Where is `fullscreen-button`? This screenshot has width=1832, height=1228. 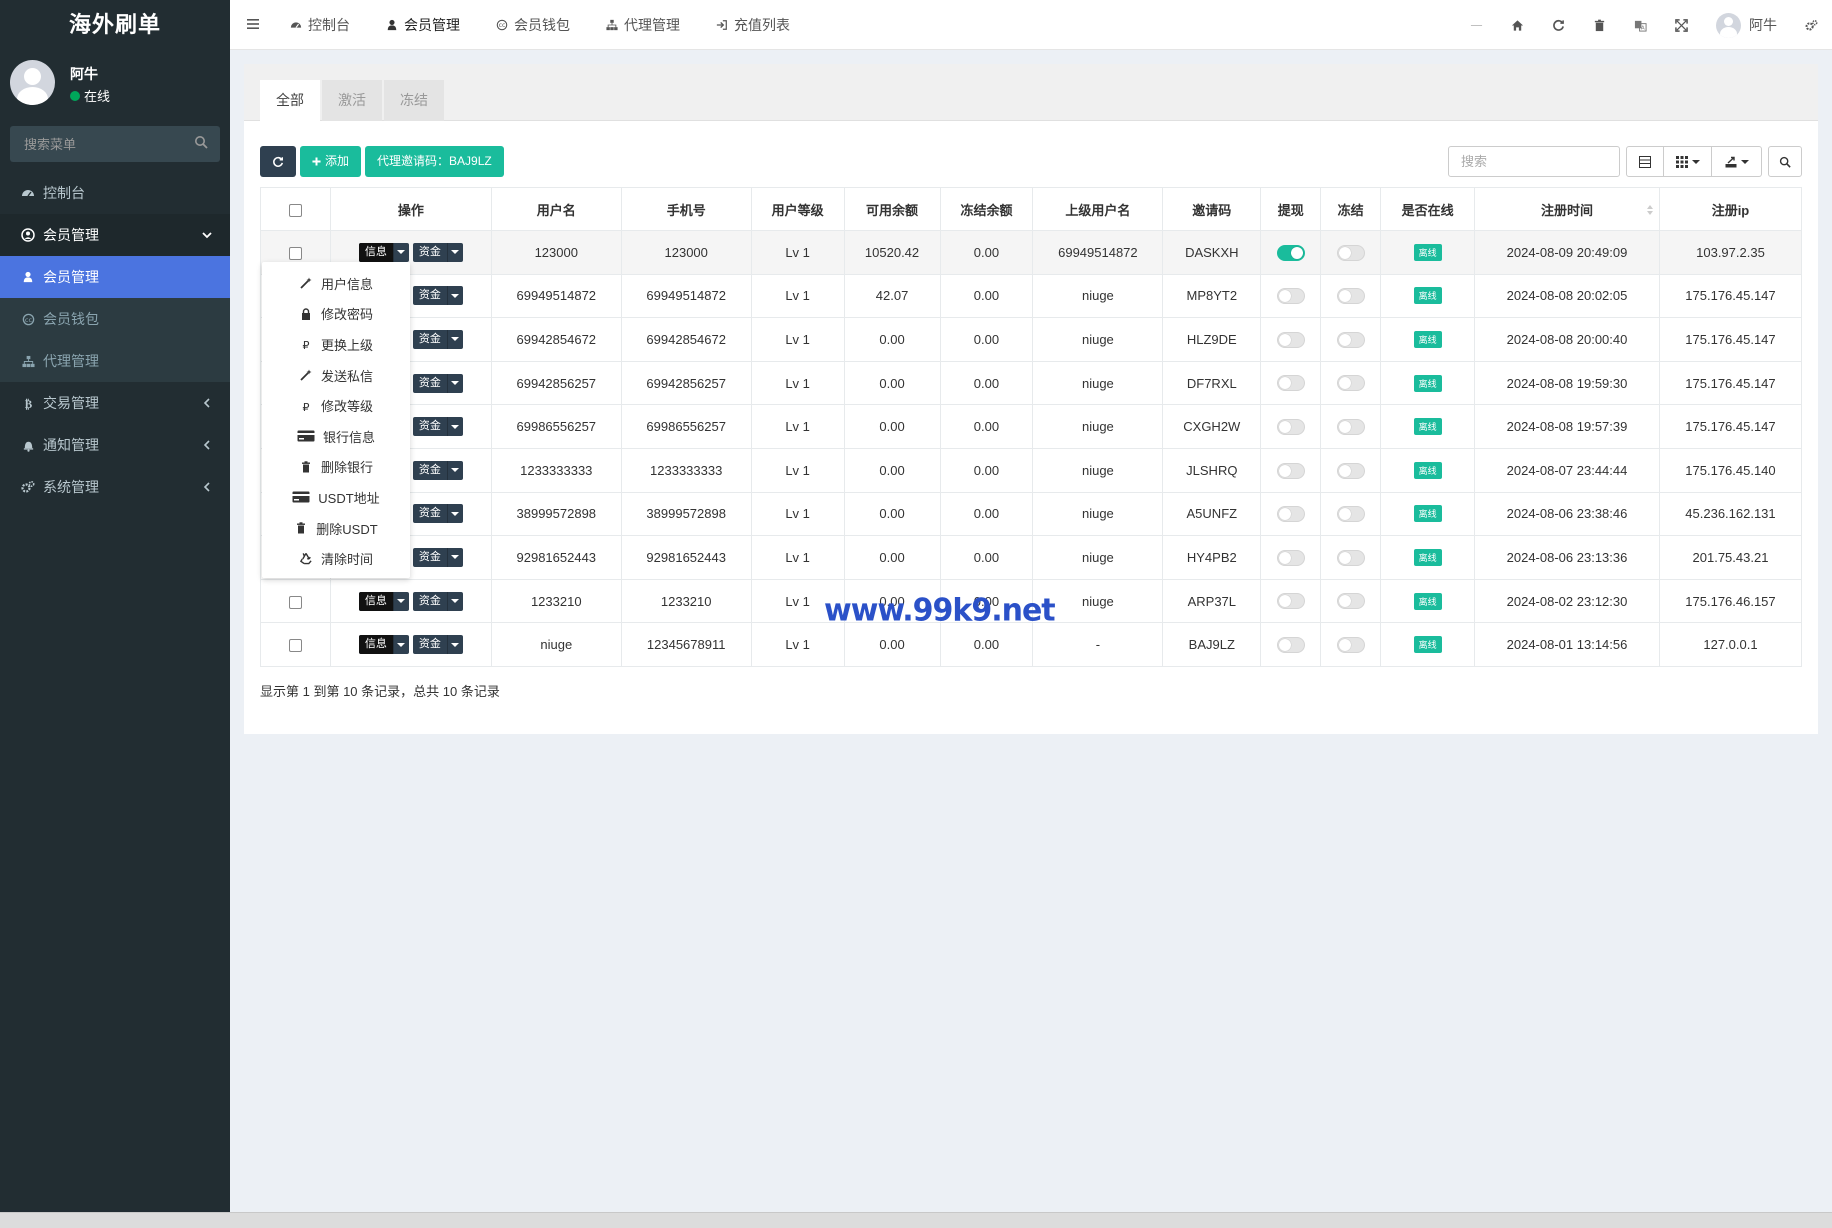 fullscreen-button is located at coordinates (1681, 25).